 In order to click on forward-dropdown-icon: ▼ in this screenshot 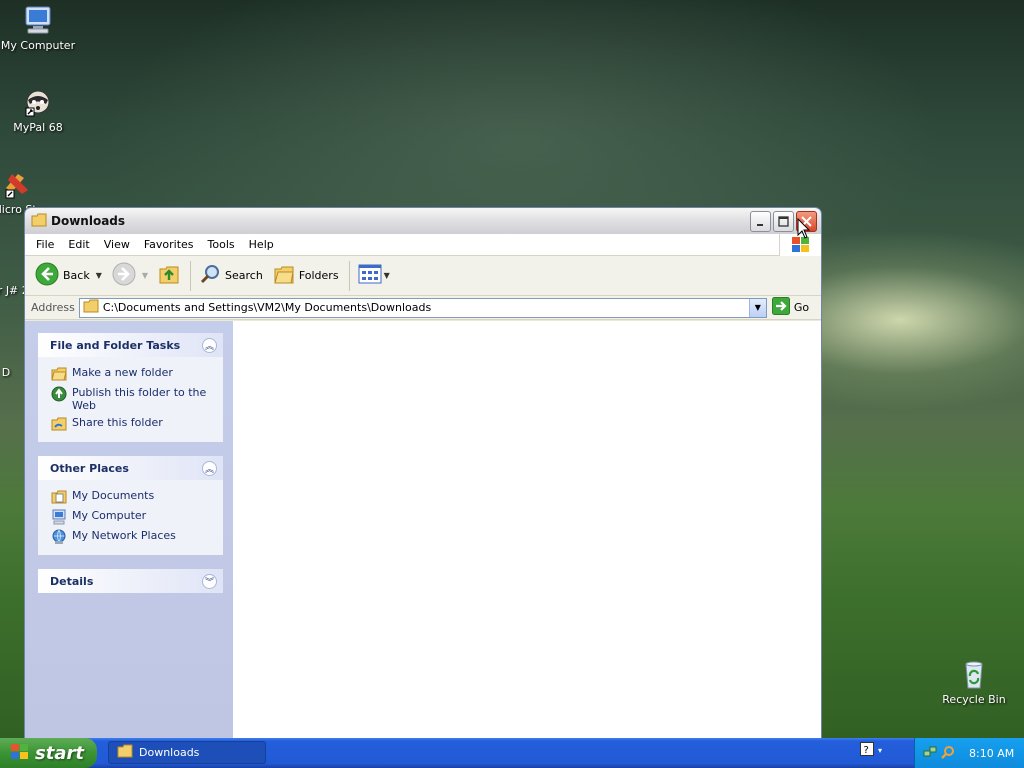, I will do `click(145, 275)`.